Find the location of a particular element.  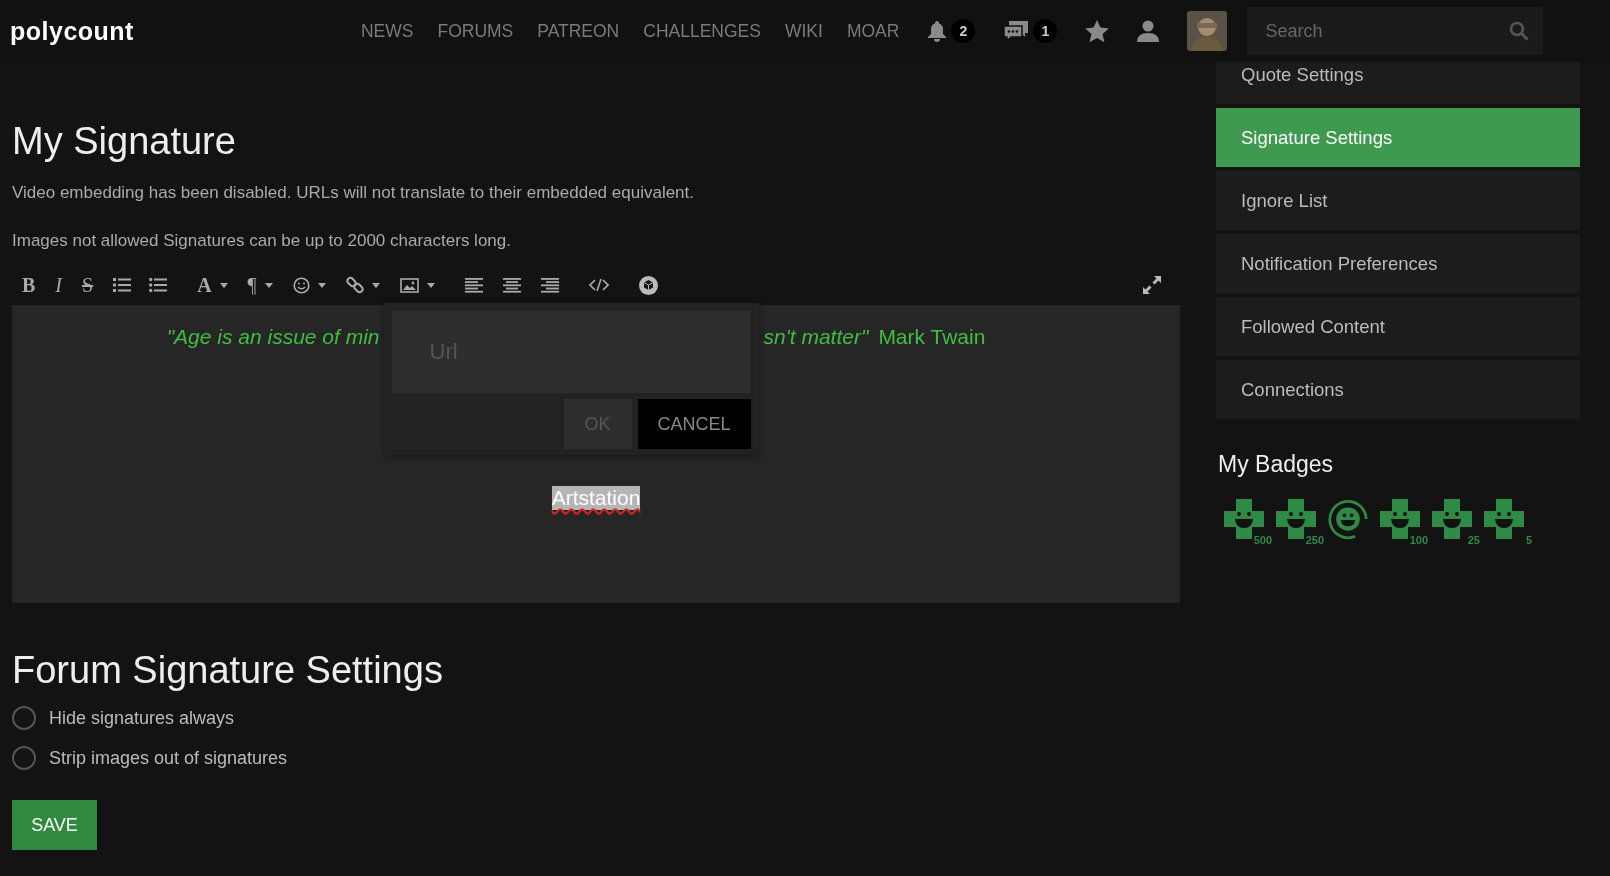

search-field: Search is located at coordinates (1395, 31).